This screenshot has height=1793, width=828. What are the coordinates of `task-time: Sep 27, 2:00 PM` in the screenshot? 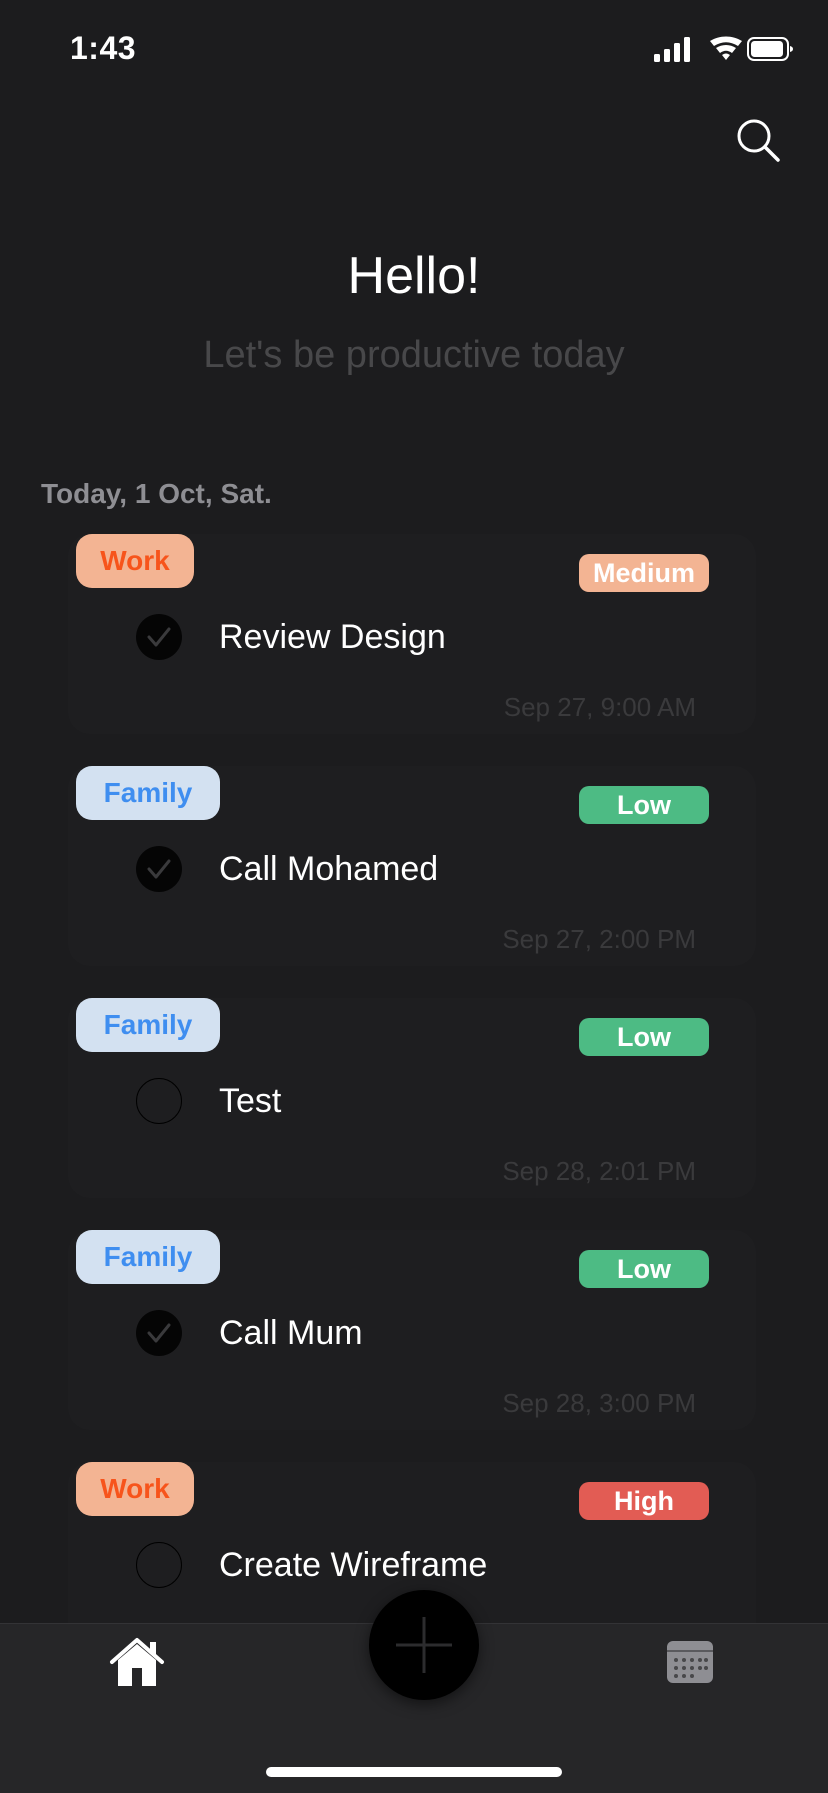 It's located at (599, 939).